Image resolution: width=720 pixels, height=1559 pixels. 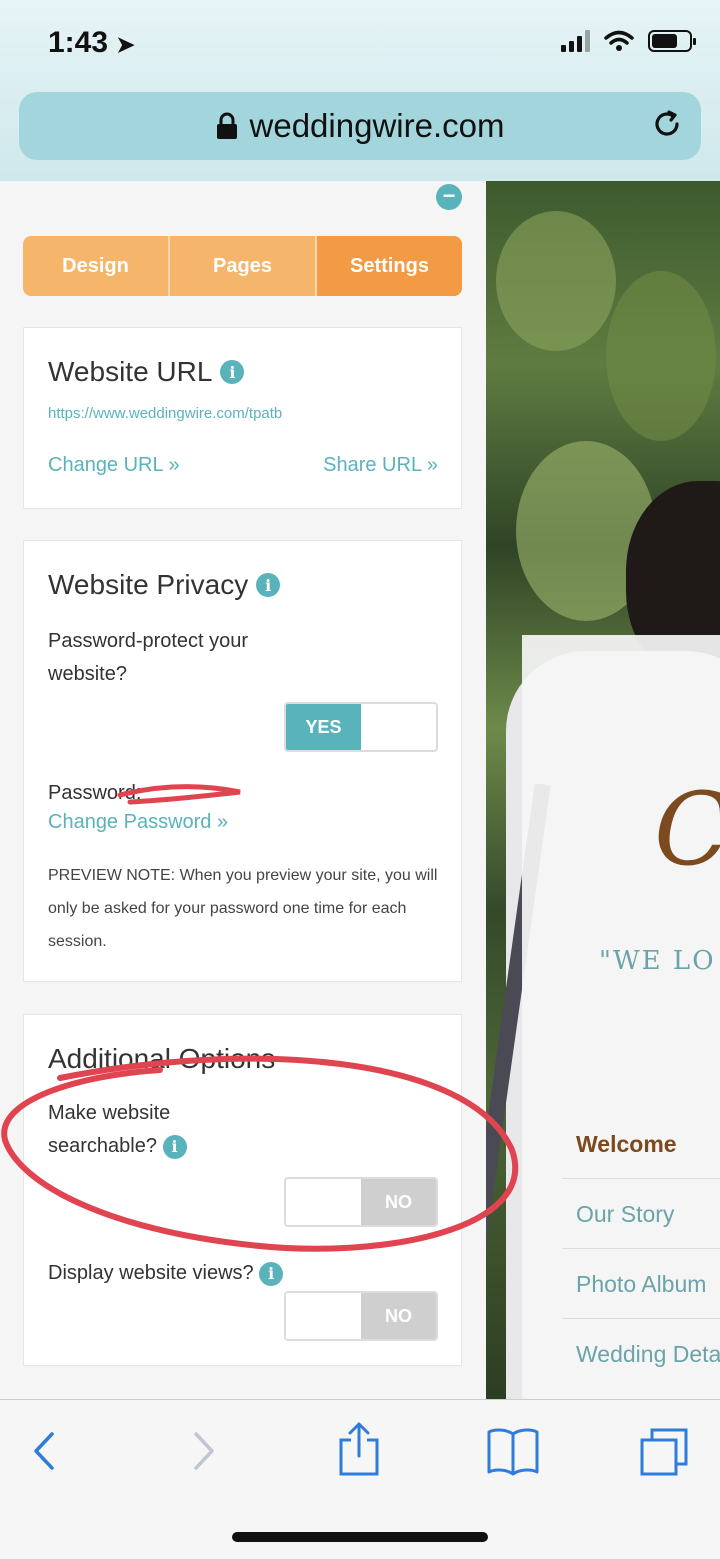 What do you see at coordinates (95, 793) in the screenshot?
I see `password-label: Password:` at bounding box center [95, 793].